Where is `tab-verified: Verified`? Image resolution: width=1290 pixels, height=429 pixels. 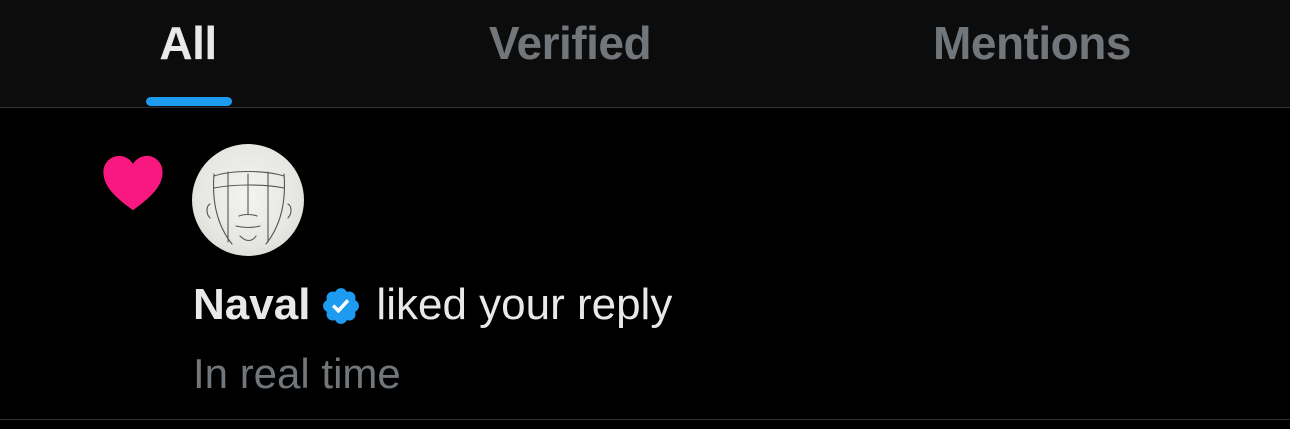 tab-verified: Verified is located at coordinates (570, 53).